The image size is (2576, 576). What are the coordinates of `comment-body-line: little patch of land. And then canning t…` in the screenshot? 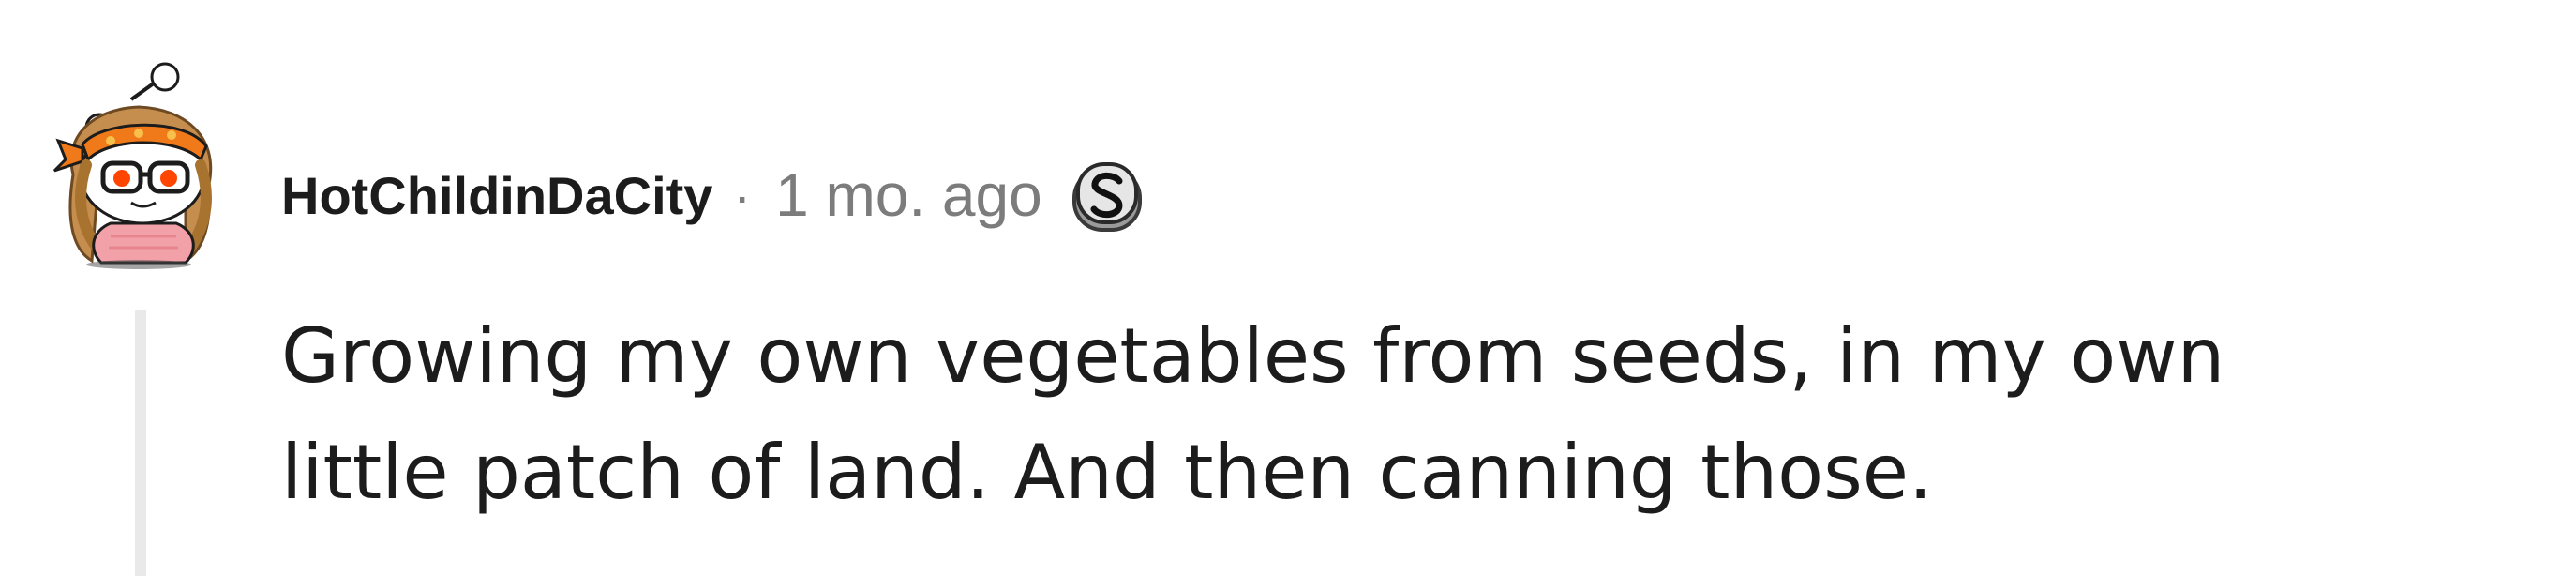 It's located at (1107, 473).